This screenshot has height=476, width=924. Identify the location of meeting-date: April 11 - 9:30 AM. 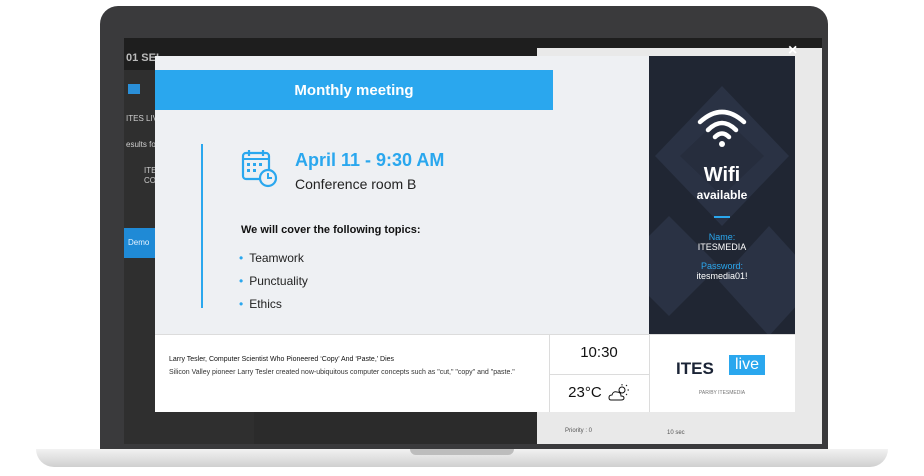
(370, 160).